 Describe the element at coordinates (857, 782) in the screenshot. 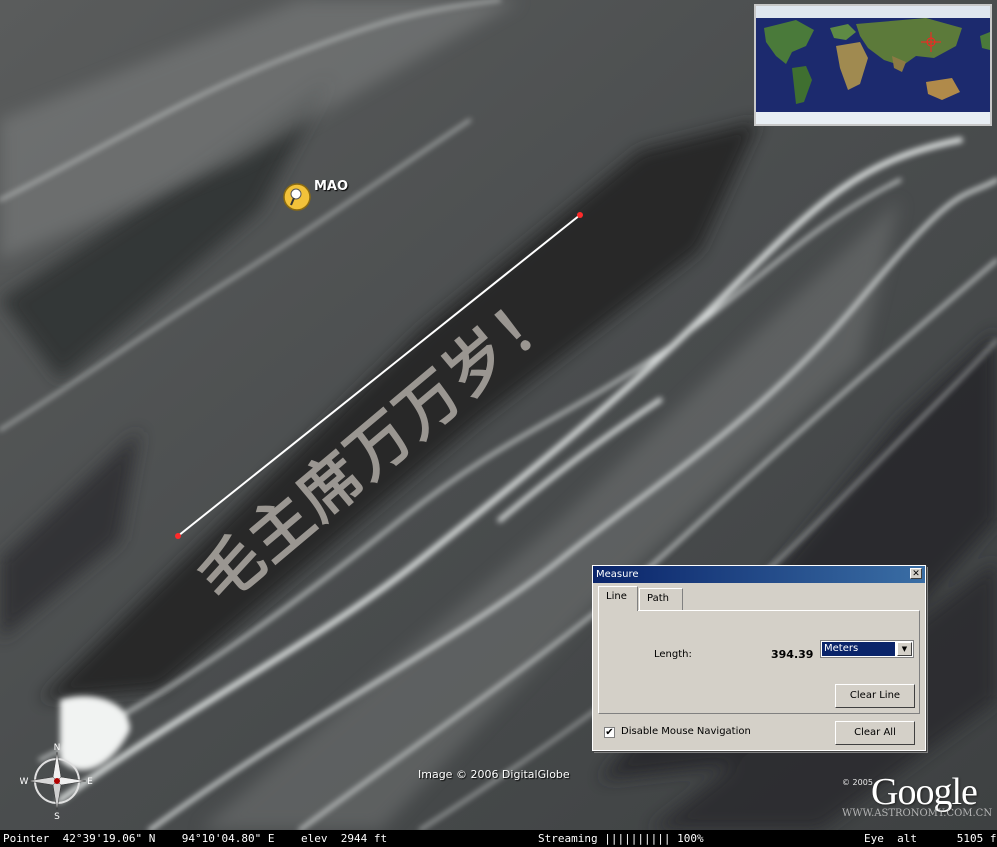

I see `logo-year: © 2005` at that location.